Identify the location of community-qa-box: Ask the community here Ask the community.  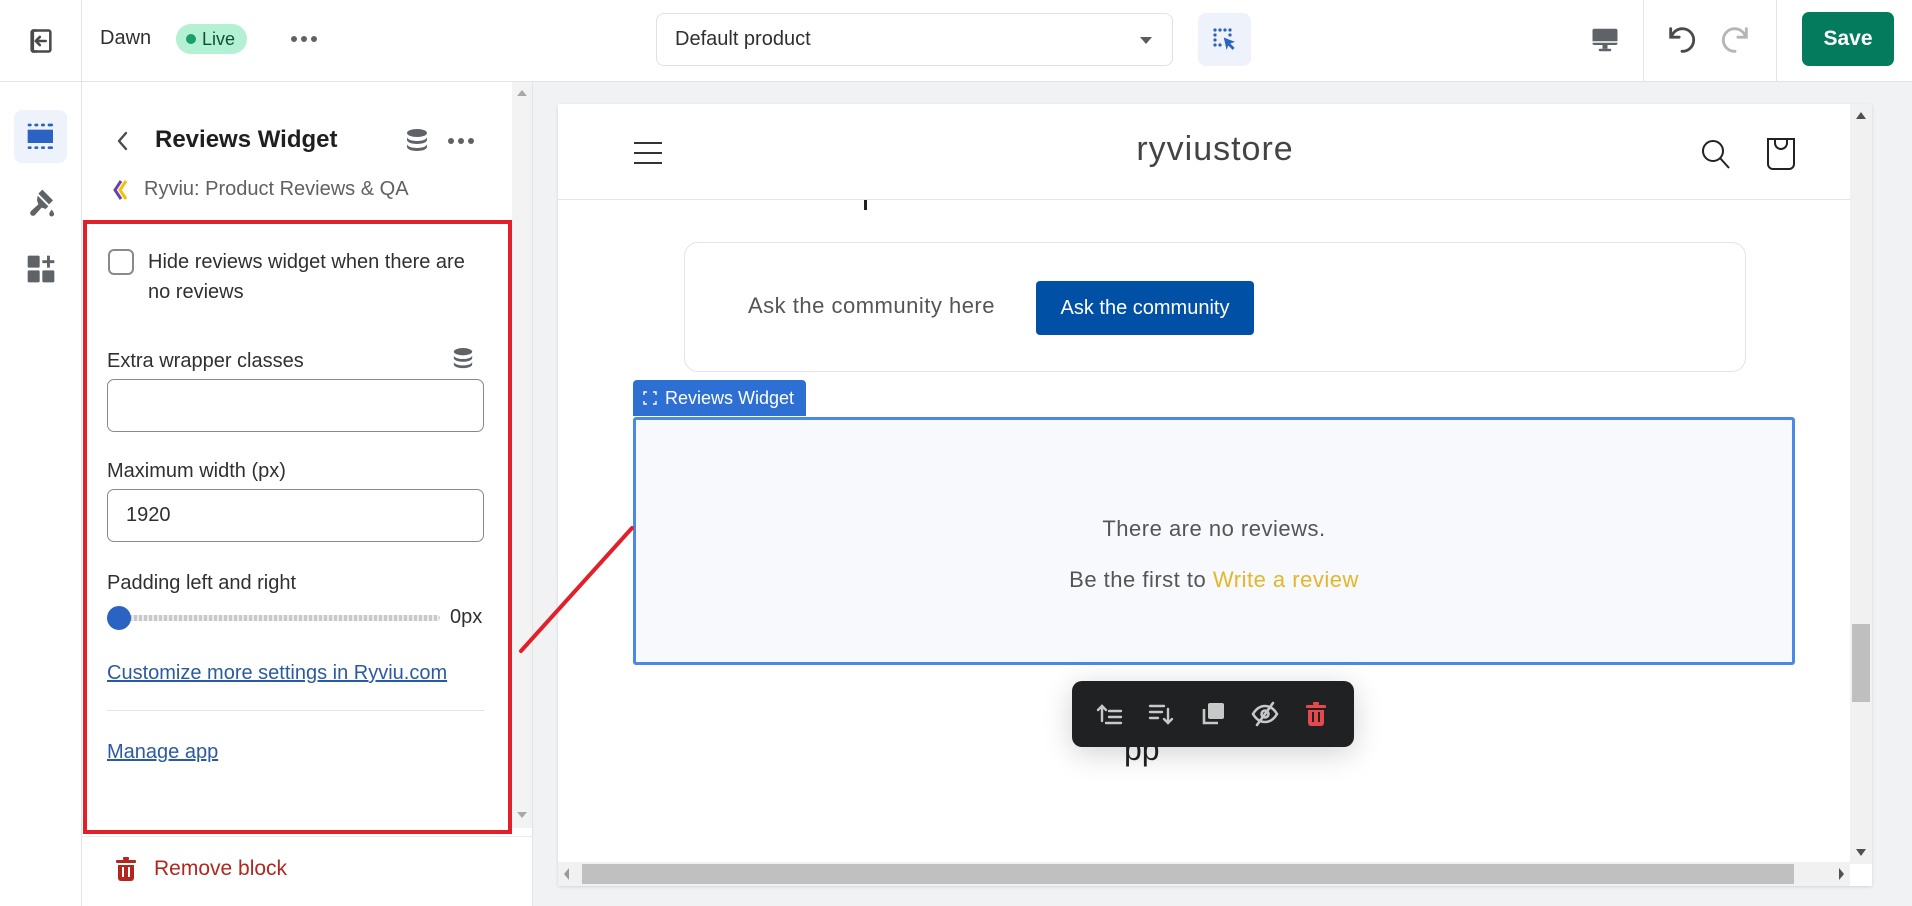
(1215, 307).